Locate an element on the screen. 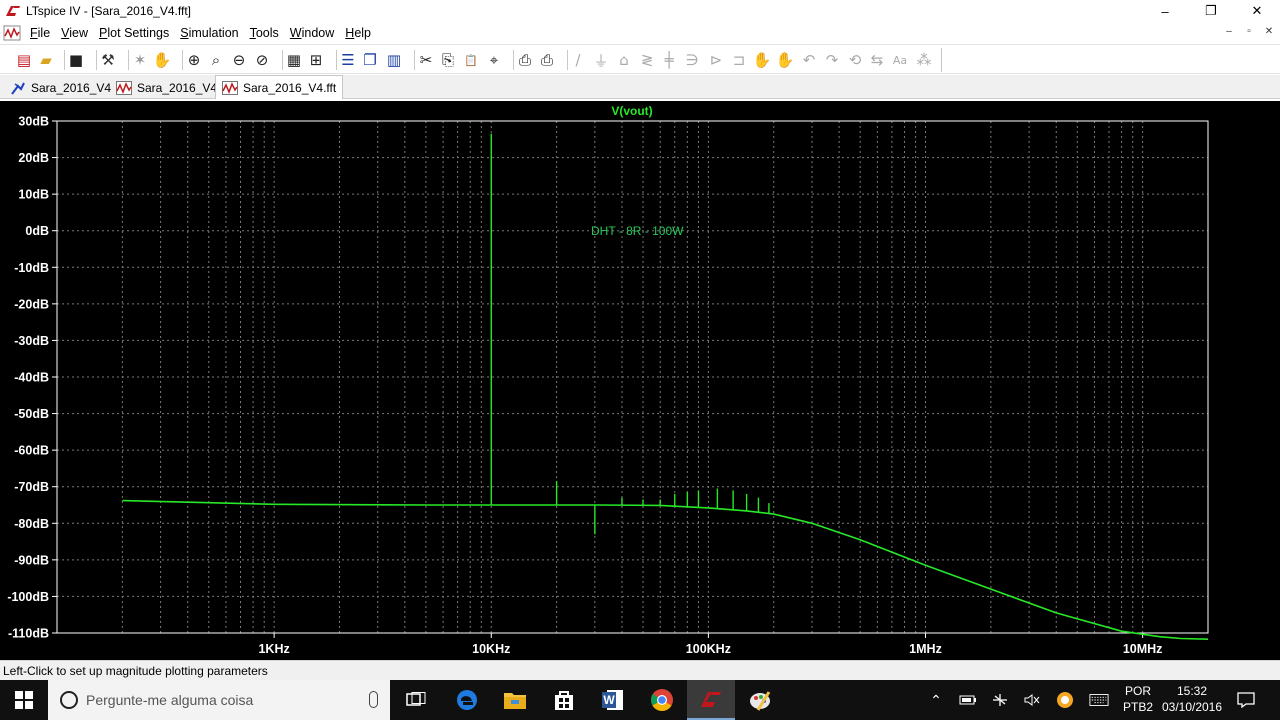  y-tick-label: -110dB is located at coordinates (28, 634).